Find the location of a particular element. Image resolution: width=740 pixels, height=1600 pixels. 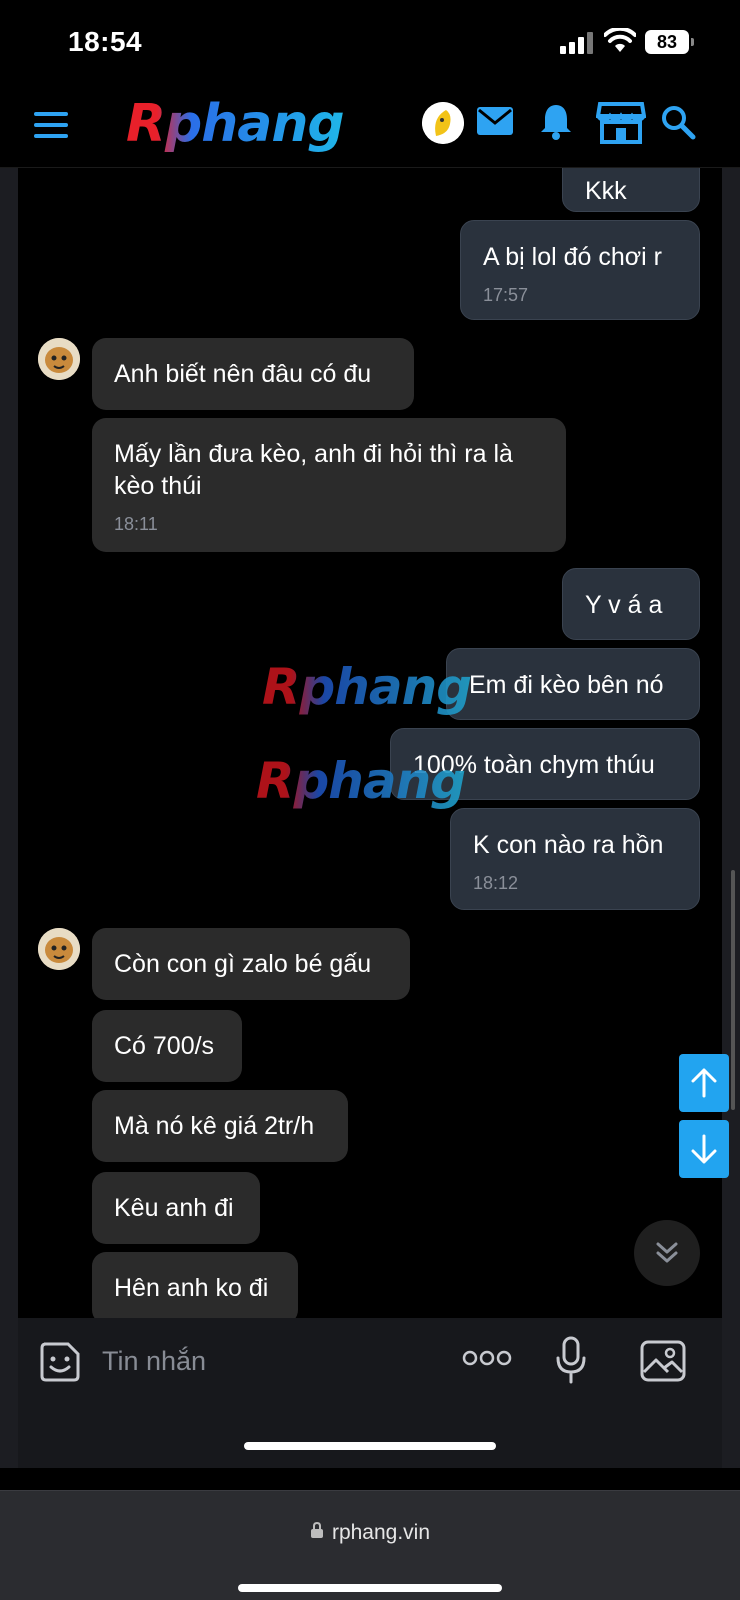

user-avatar is located at coordinates (443, 123).